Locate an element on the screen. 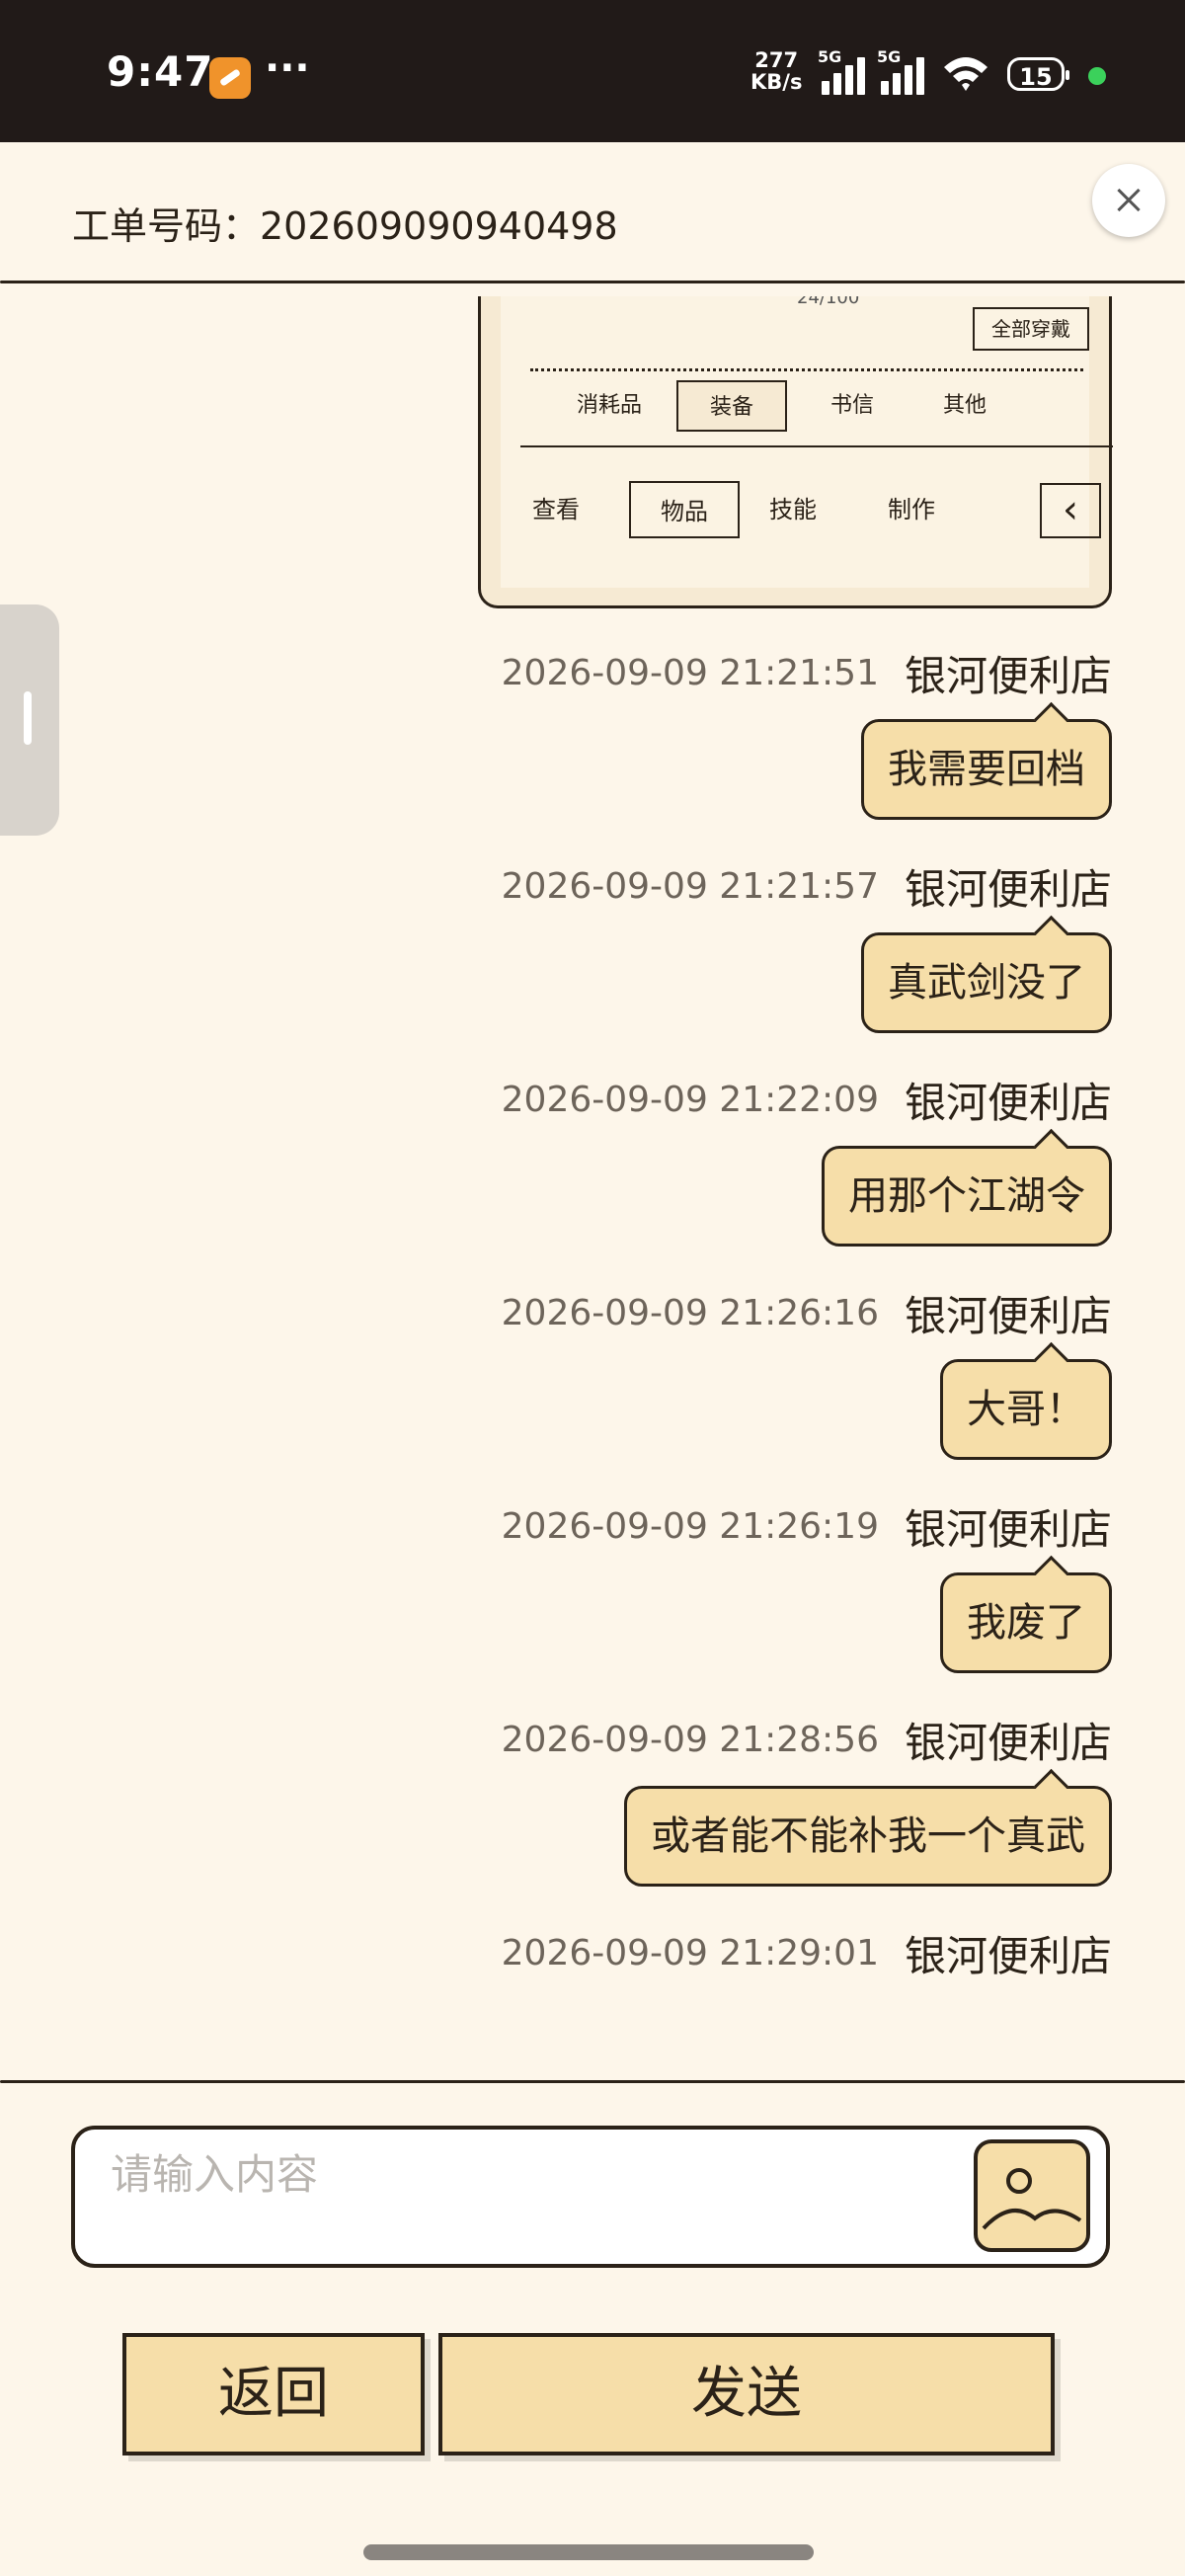 The width and height of the screenshot is (1185, 2576). network-speed-unit: KB/s is located at coordinates (777, 82).